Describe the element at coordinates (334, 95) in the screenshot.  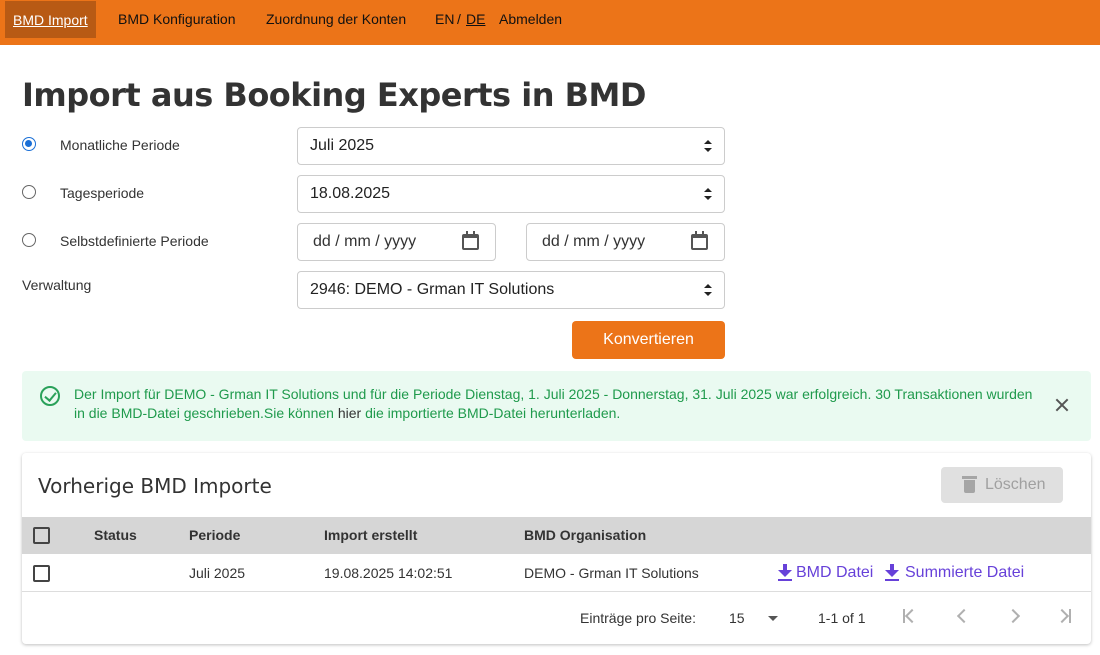
I see `page-title: Import aus Booking Experts in BMD` at that location.